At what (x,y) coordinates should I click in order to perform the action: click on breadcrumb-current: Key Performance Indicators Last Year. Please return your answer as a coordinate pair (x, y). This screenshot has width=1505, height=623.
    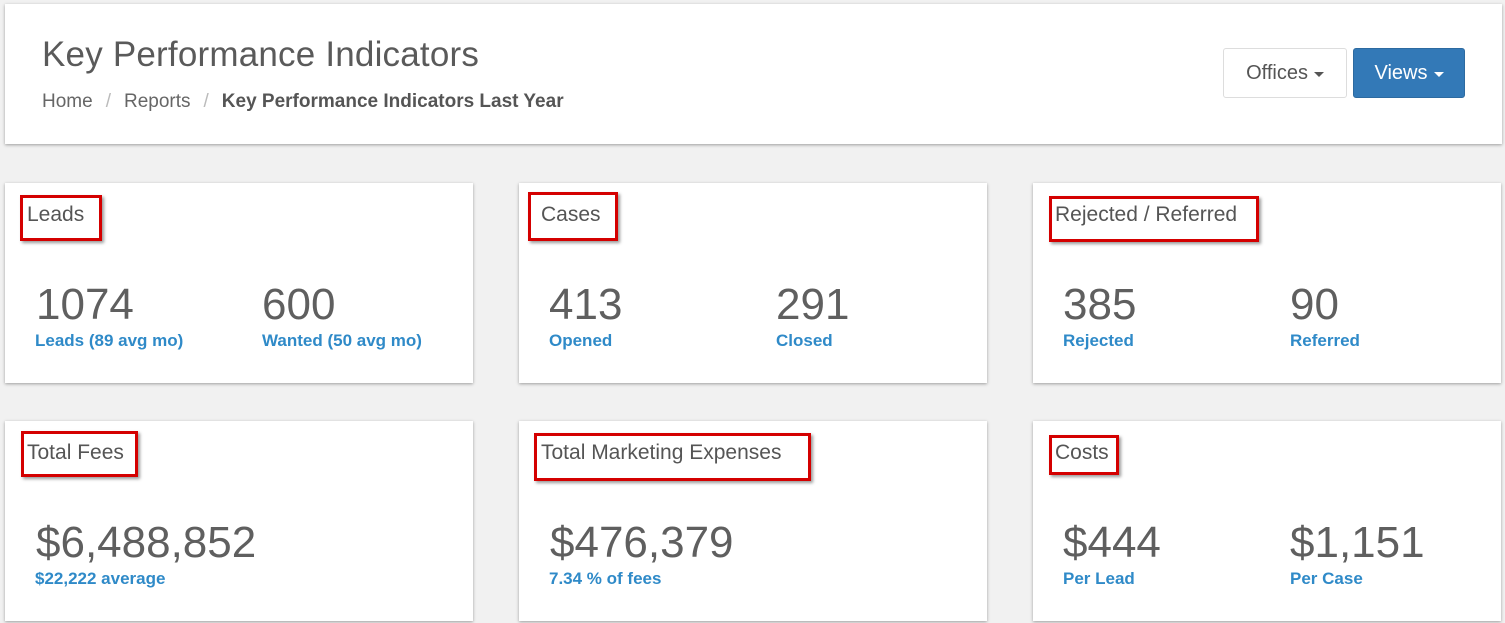
    Looking at the image, I should click on (392, 101).